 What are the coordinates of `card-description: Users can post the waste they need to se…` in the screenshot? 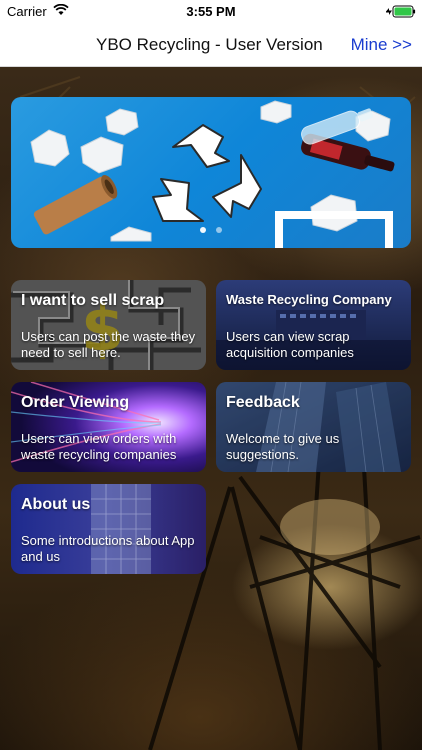 It's located at (108, 344).